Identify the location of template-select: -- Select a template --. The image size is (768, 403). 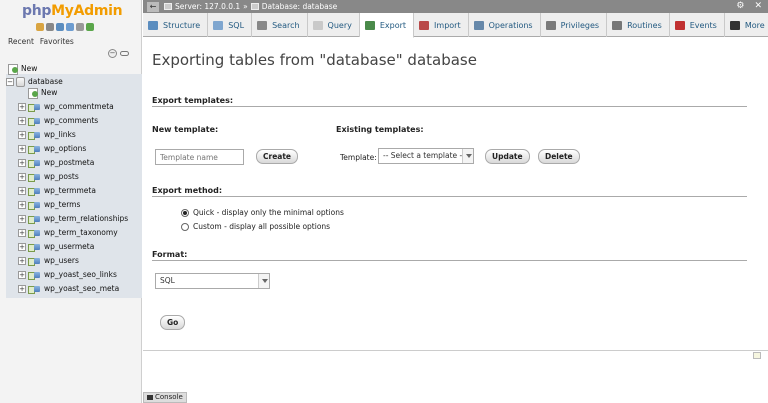
(426, 156).